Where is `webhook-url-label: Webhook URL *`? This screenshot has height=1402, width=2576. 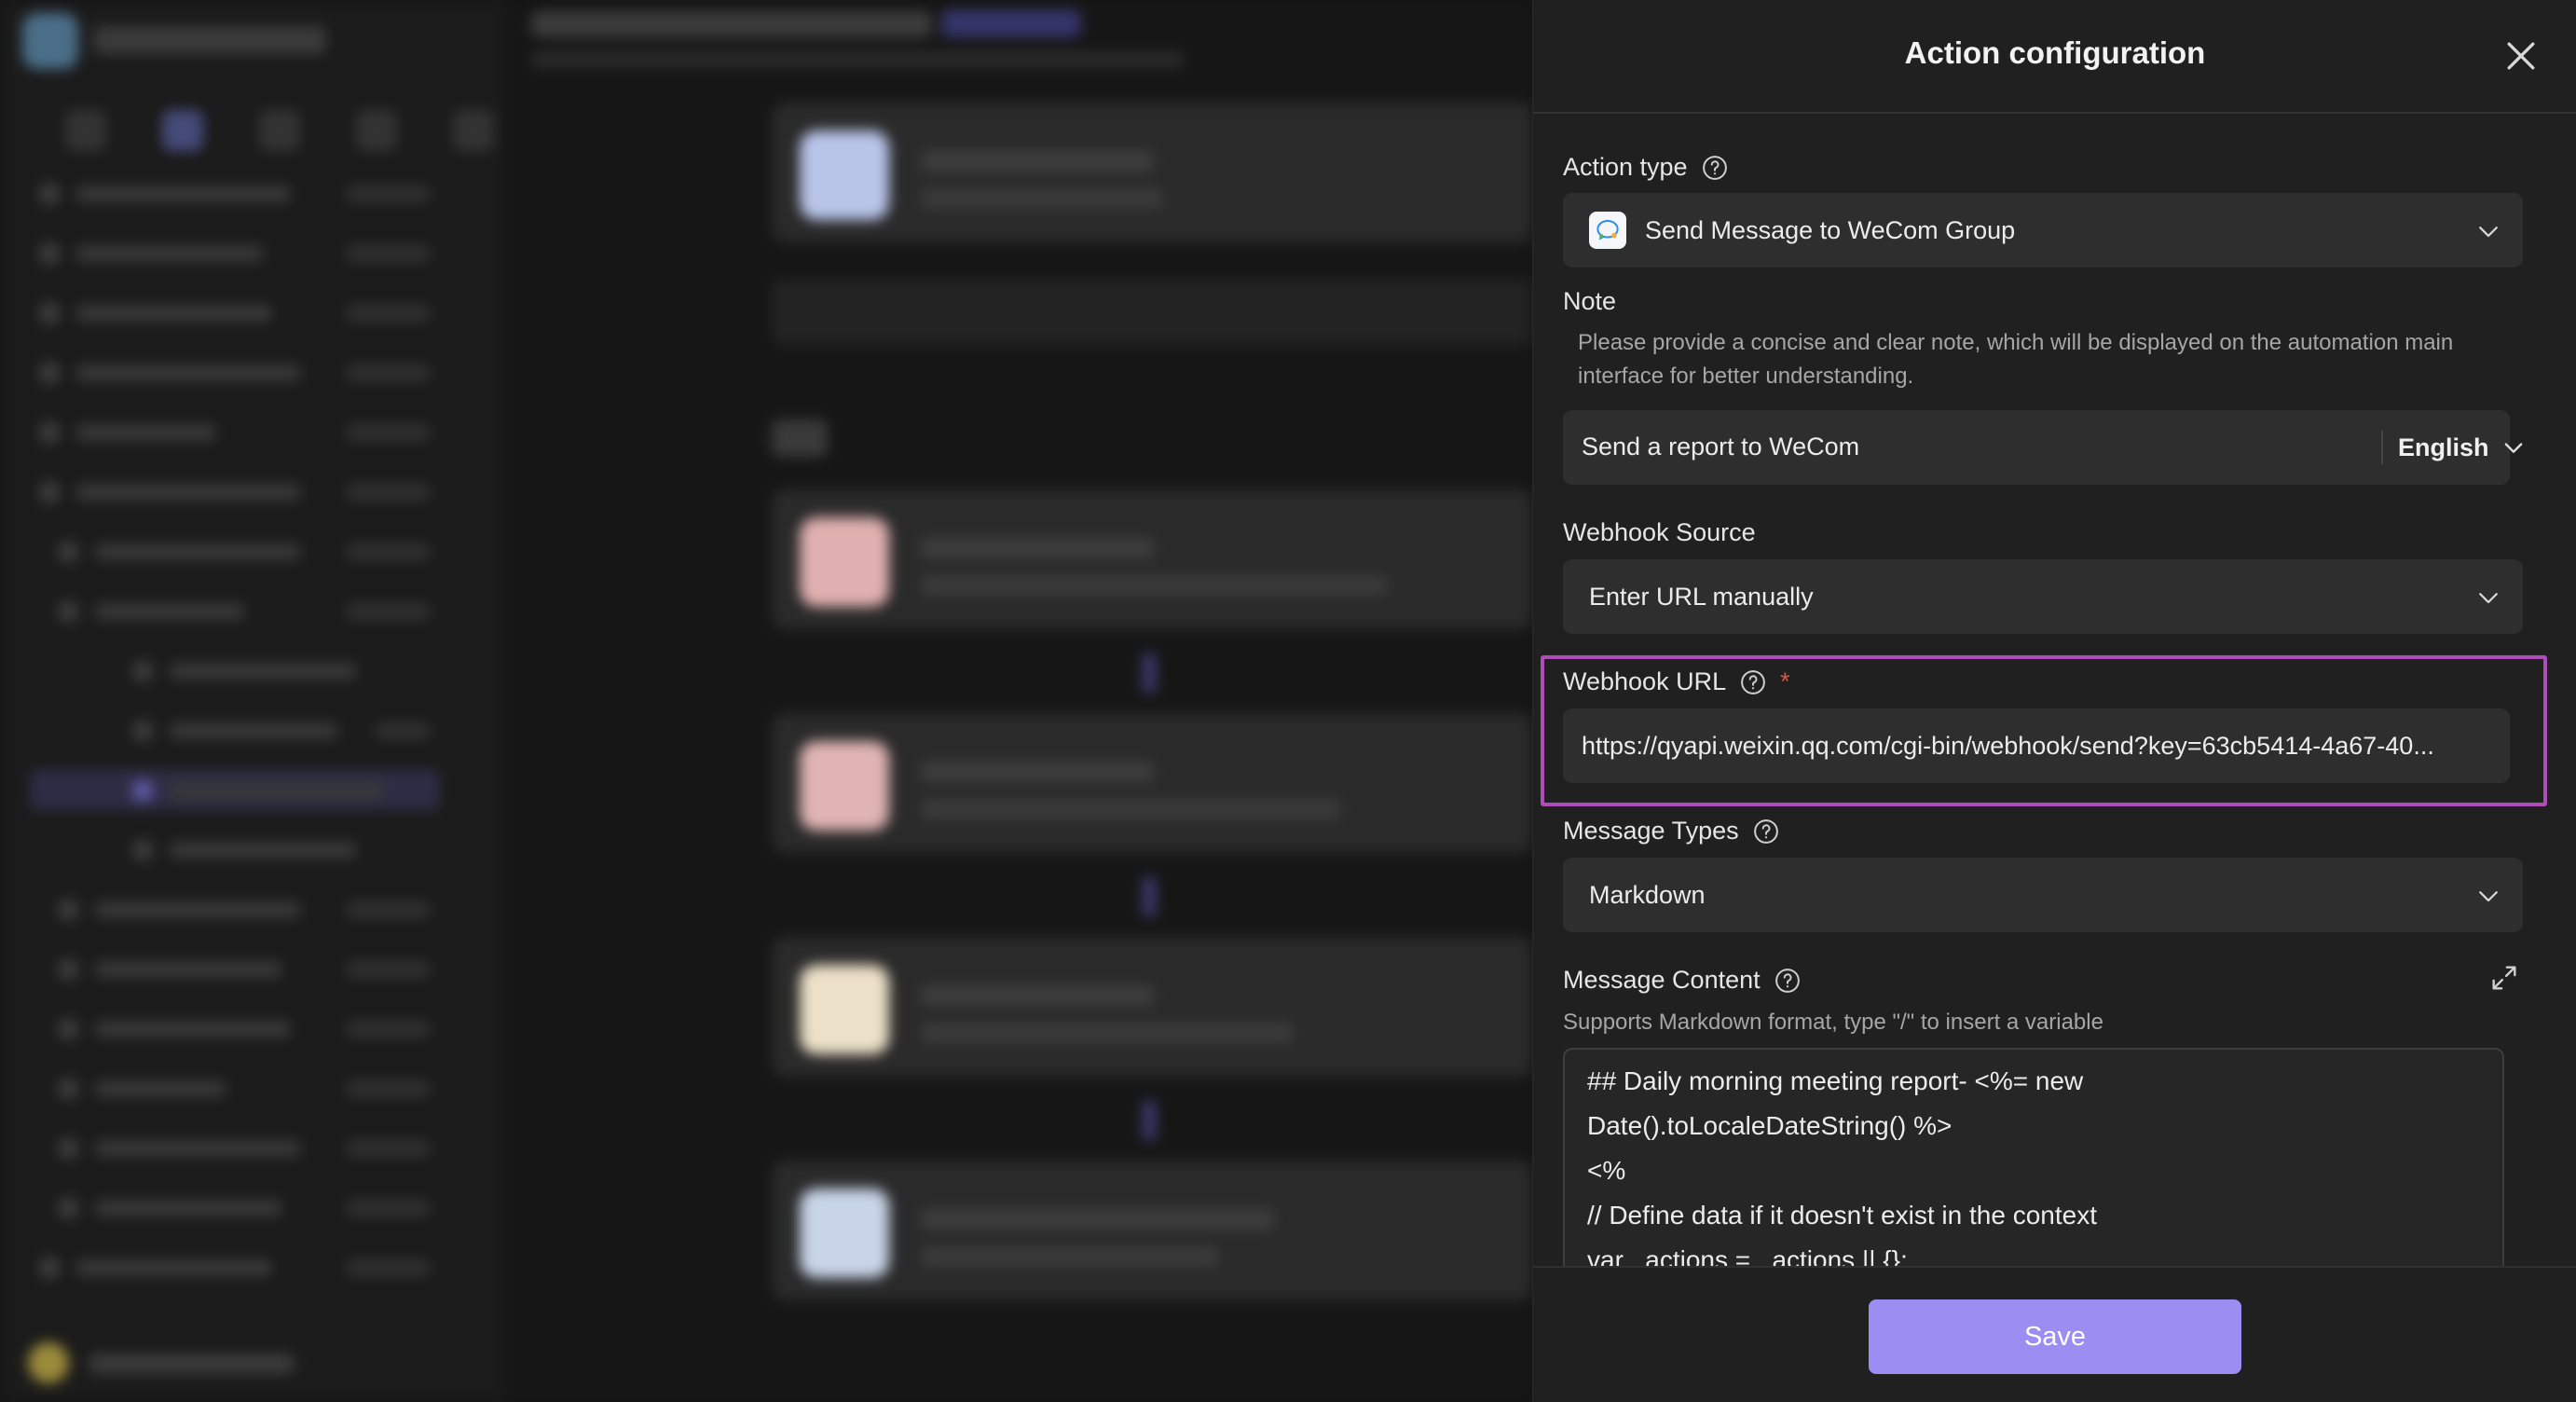
webhook-url-label: Webhook URL * is located at coordinates (1676, 681).